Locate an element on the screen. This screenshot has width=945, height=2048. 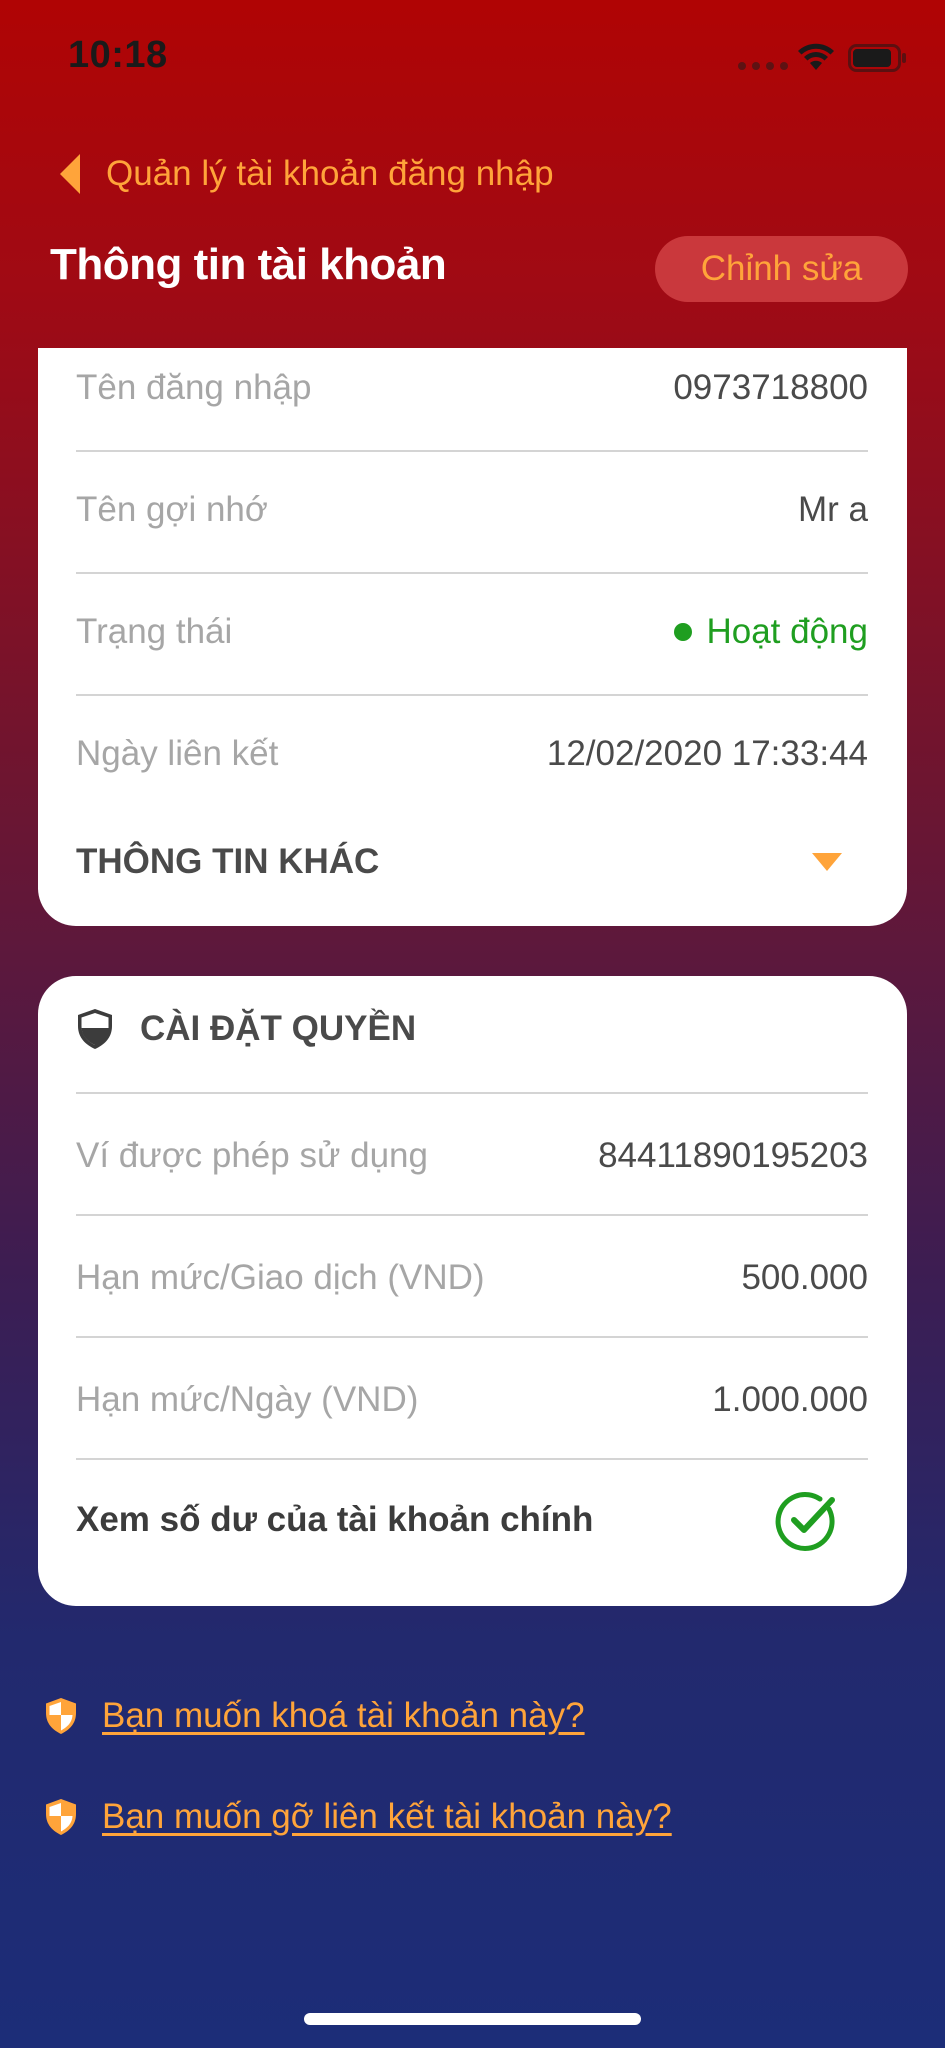
status-dot-icon is located at coordinates (683, 632).